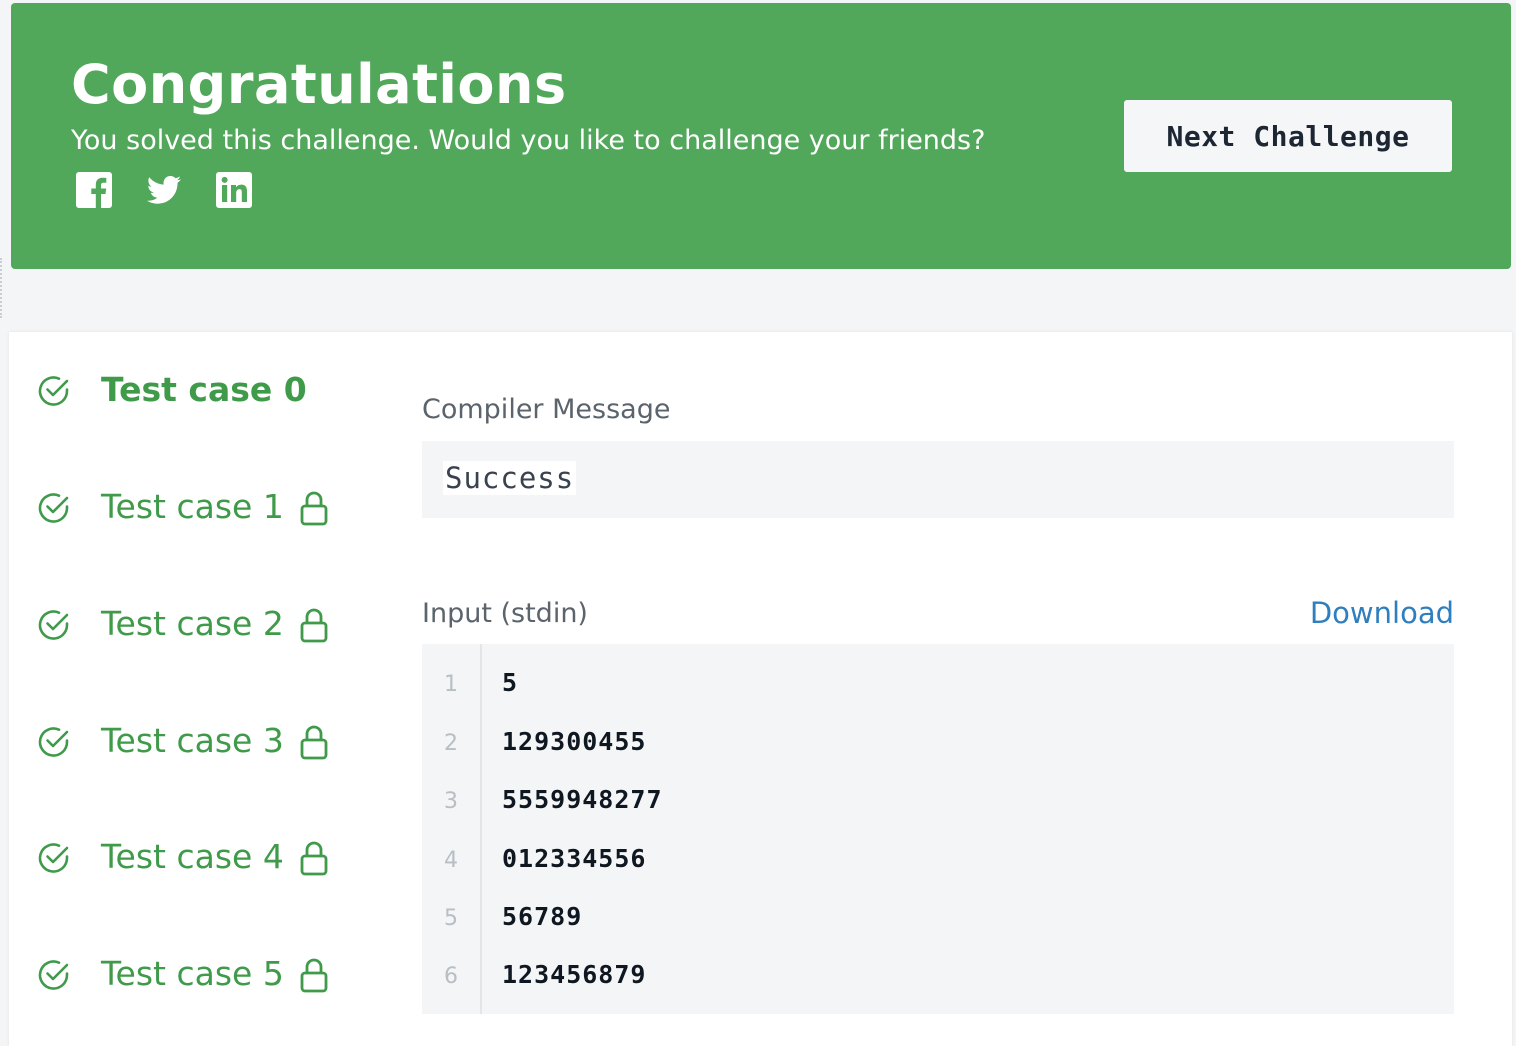 The height and width of the screenshot is (1046, 1516). What do you see at coordinates (582, 799) in the screenshot?
I see `line-text: 5559948277` at bounding box center [582, 799].